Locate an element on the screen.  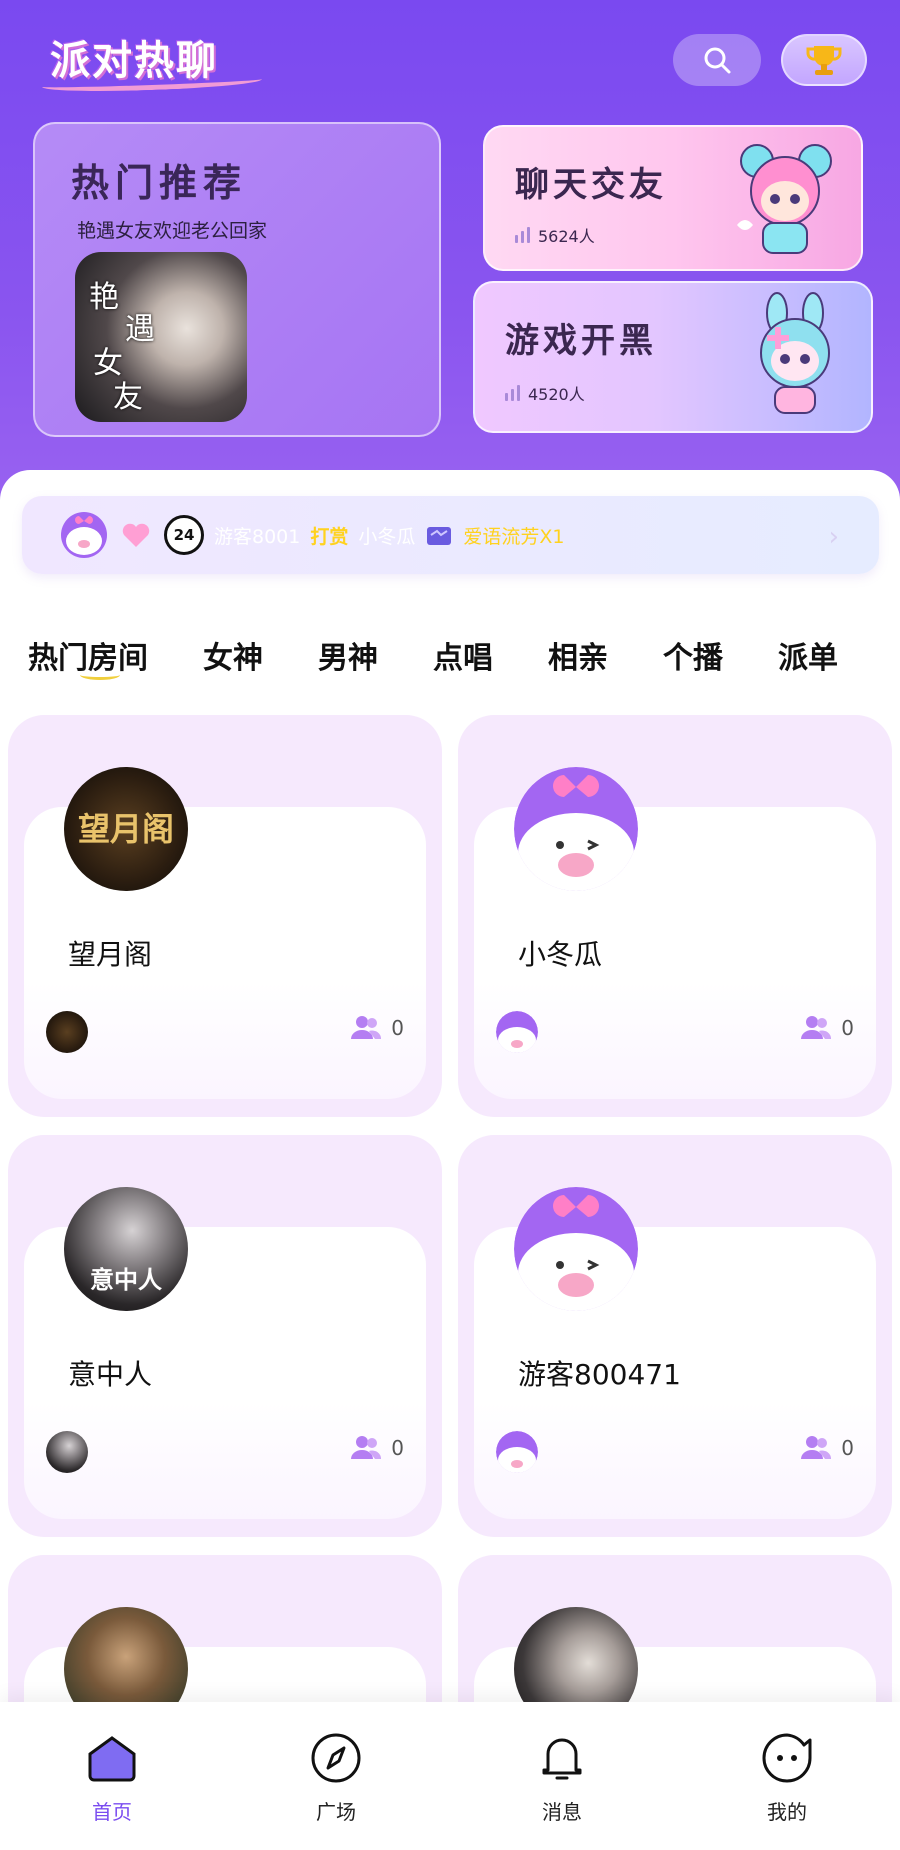
mascot-bunny-icon is located at coordinates (795, 353).